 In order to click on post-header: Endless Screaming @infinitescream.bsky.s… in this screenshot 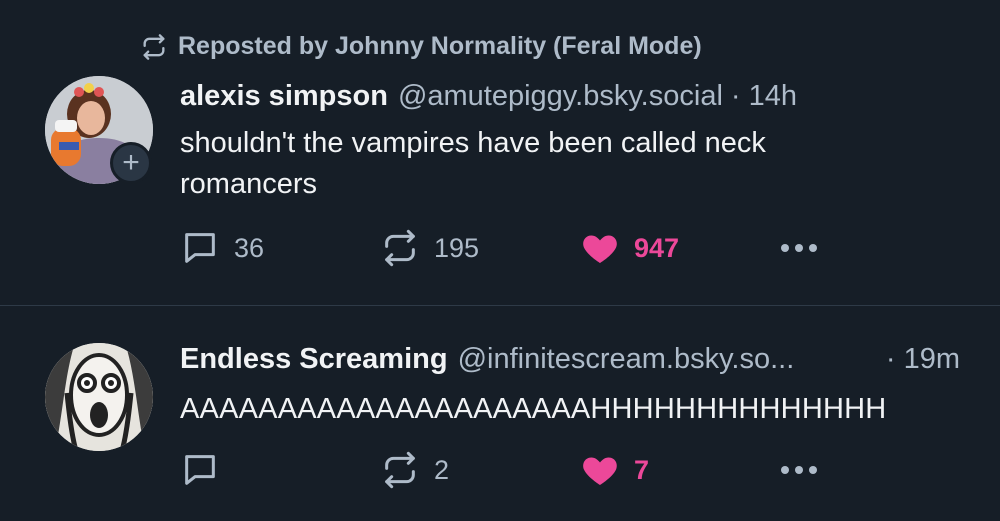, I will do `click(570, 359)`.